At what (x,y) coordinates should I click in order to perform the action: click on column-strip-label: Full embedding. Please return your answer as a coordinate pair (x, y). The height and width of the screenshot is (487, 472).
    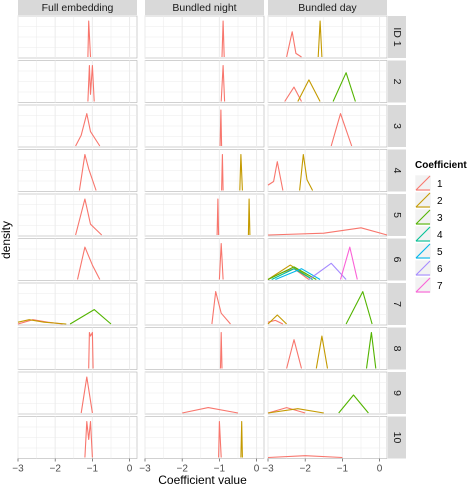
    Looking at the image, I should click on (78, 8).